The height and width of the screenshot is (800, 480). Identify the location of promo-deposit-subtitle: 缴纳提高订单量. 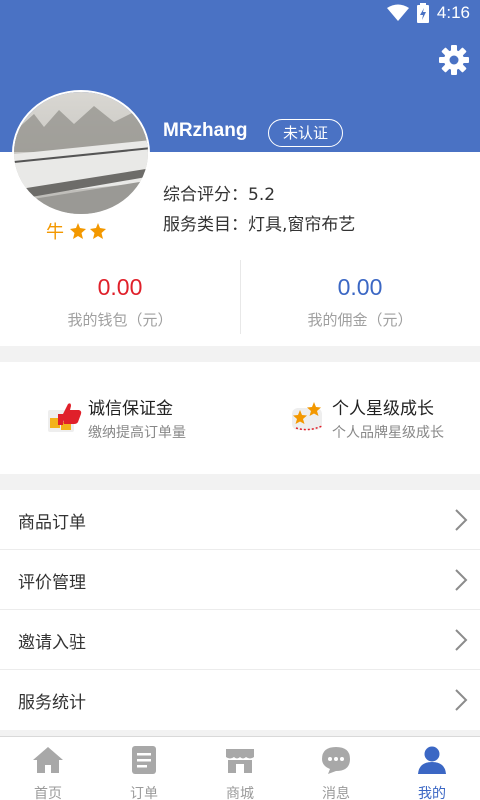
(137, 433).